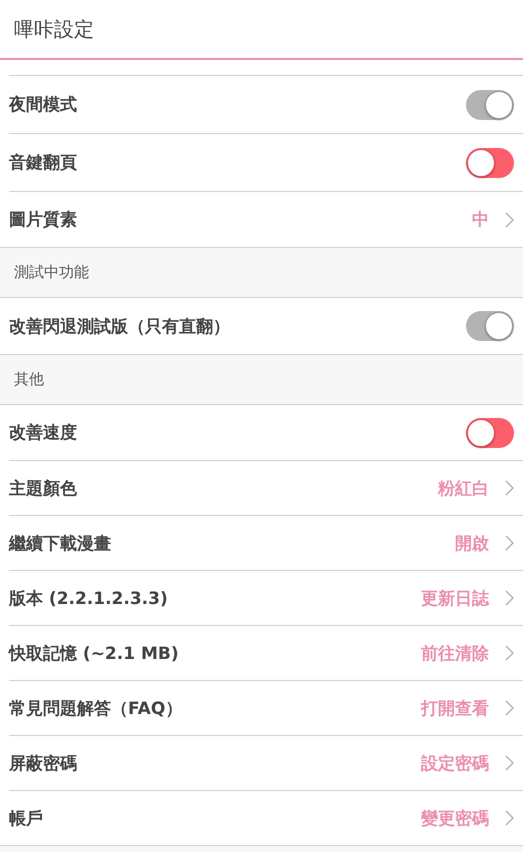 The width and height of the screenshot is (523, 852). Describe the element at coordinates (89, 599) in the screenshot. I see `setting-label: 版本 (2.2.1.2.3.3)` at that location.